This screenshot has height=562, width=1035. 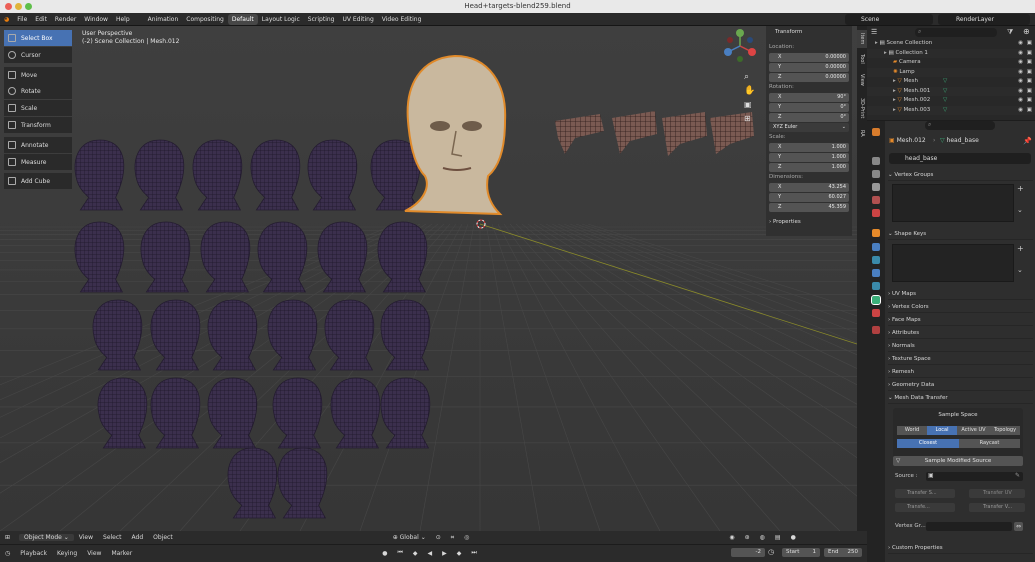 What do you see at coordinates (7, 553) in the screenshot?
I see `timeline-editor-icon: ◷` at bounding box center [7, 553].